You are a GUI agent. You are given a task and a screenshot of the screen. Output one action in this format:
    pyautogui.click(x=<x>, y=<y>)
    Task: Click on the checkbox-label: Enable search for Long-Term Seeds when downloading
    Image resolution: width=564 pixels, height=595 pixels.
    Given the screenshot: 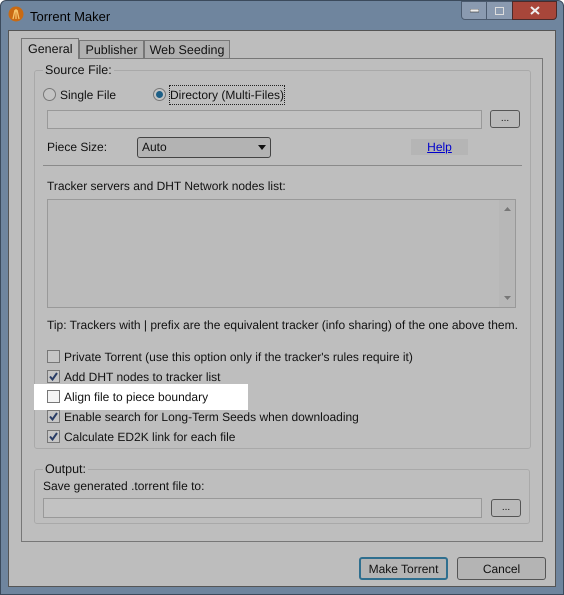 What is the action you would take?
    pyautogui.click(x=211, y=417)
    